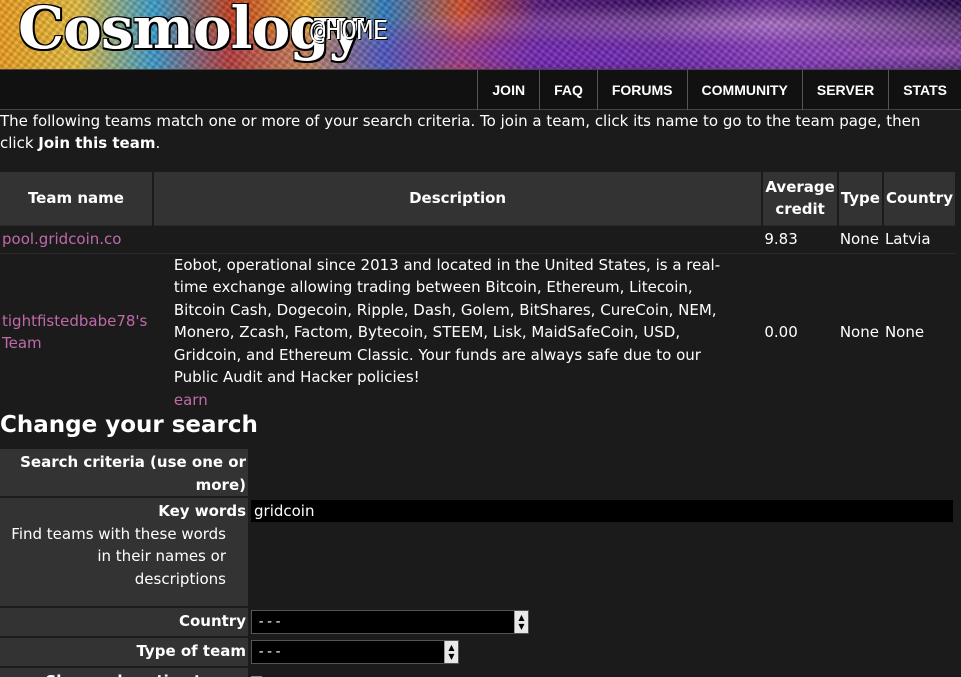  What do you see at coordinates (457, 238) in the screenshot?
I see `team-description` at bounding box center [457, 238].